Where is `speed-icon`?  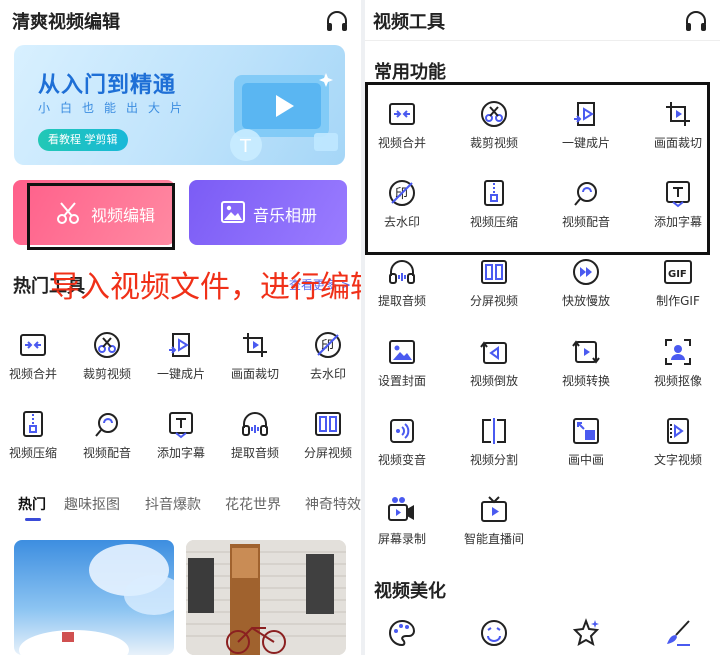 speed-icon is located at coordinates (586, 272).